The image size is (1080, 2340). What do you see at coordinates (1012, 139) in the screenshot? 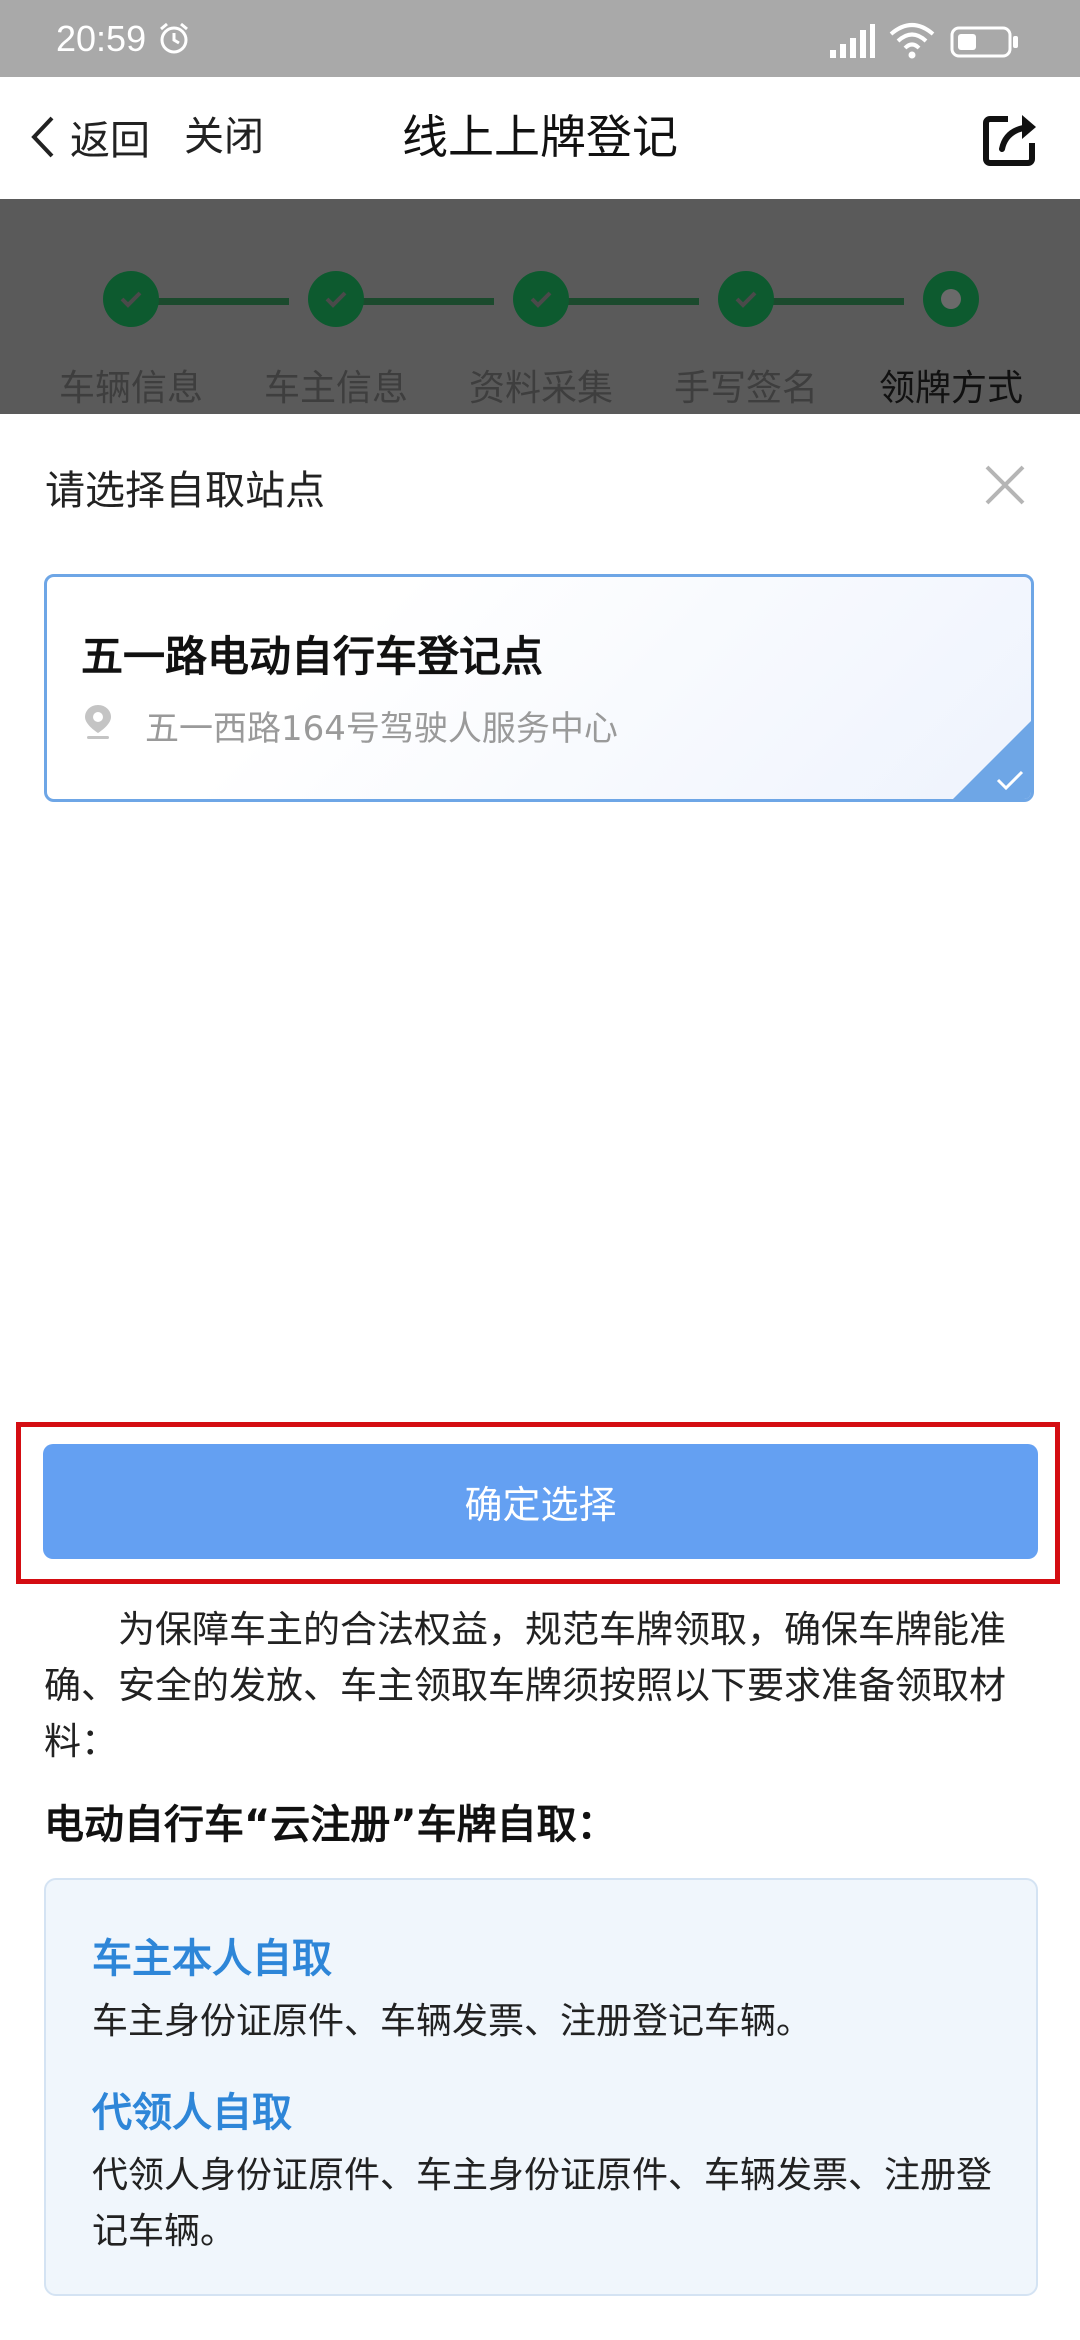
I see `share-icon` at bounding box center [1012, 139].